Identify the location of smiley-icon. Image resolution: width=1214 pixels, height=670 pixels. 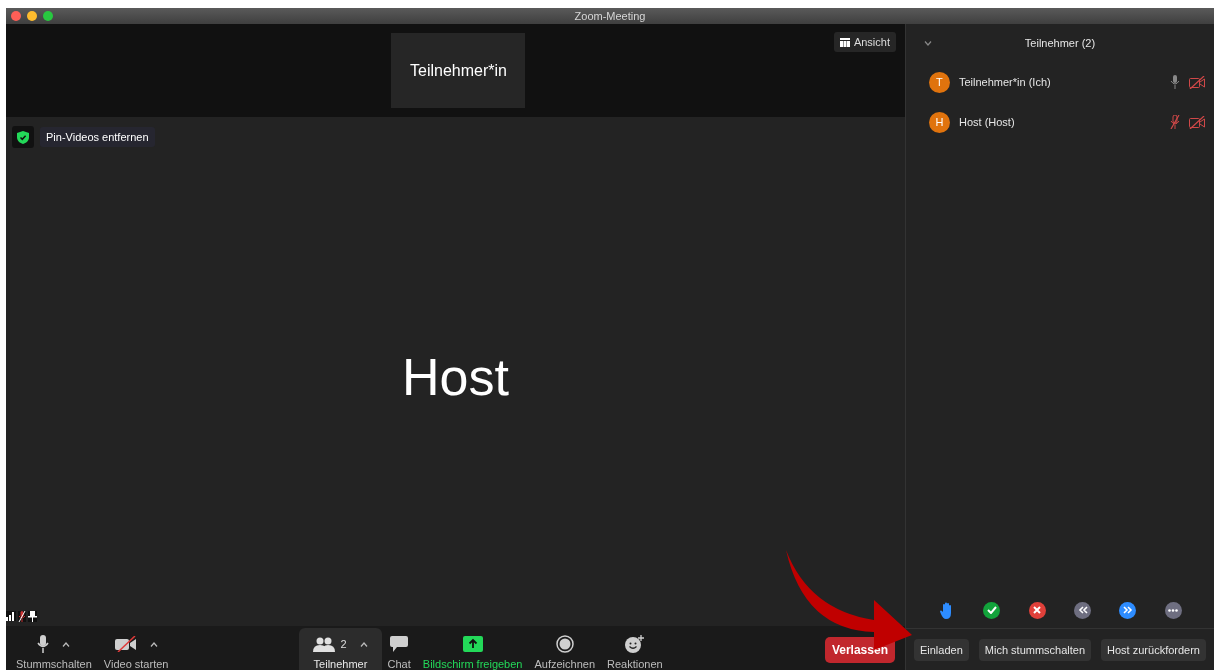
(634, 644).